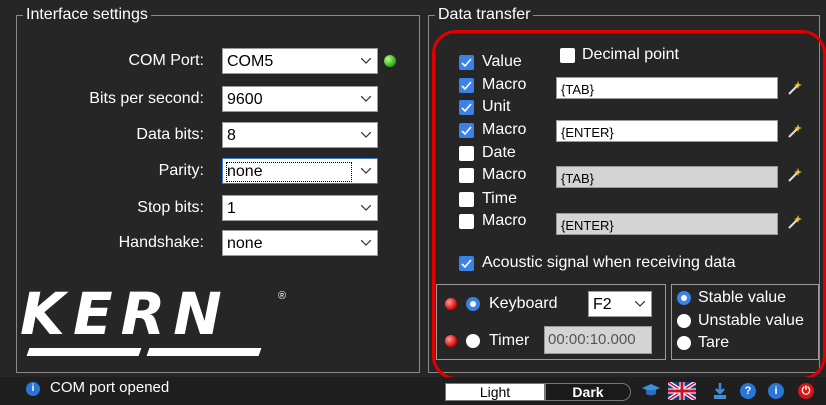 This screenshot has width=826, height=405. I want to click on handshake-select: none, so click(300, 243).